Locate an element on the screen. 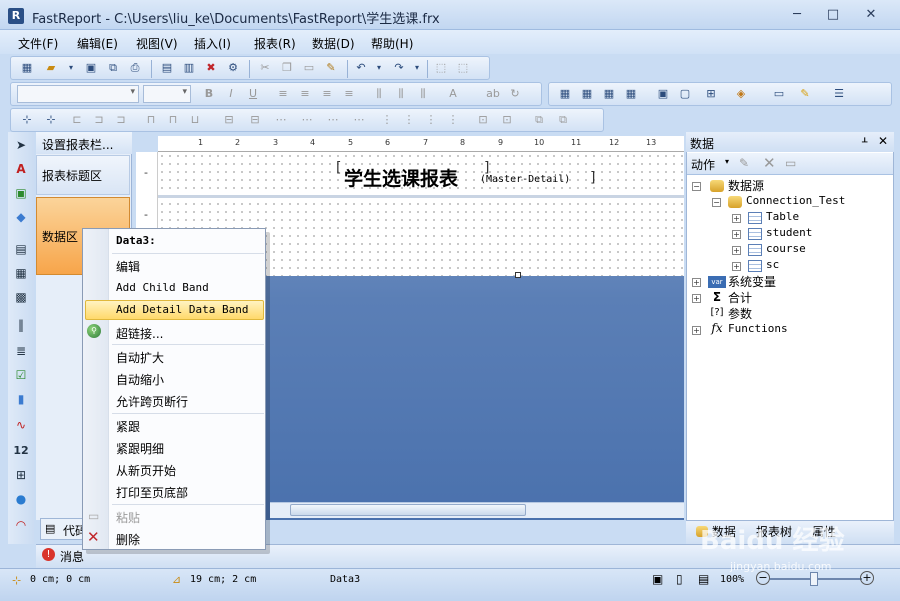 The width and height of the screenshot is (900, 601). preview-icon: ⎙ is located at coordinates (135, 68).